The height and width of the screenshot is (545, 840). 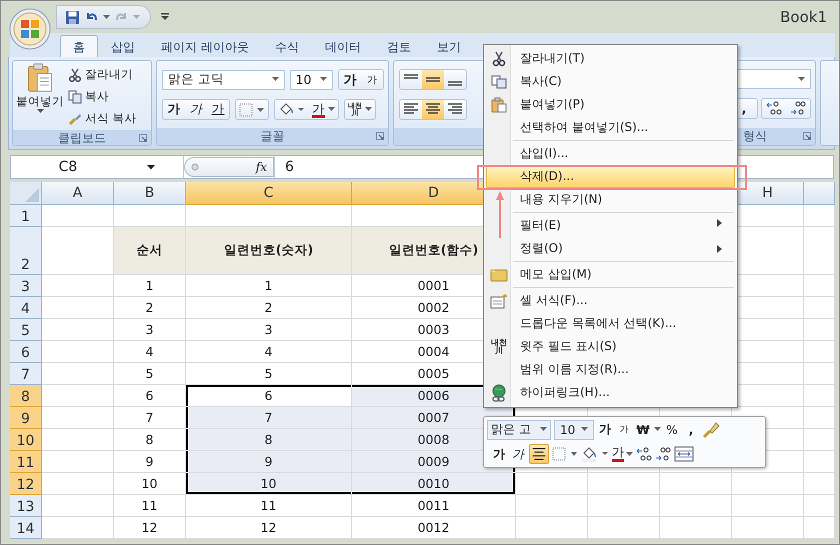 I want to click on save-icon, so click(x=72, y=17).